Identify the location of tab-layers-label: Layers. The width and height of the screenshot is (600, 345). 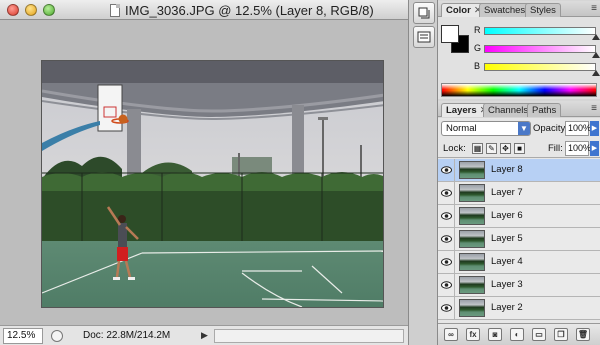
(461, 110).